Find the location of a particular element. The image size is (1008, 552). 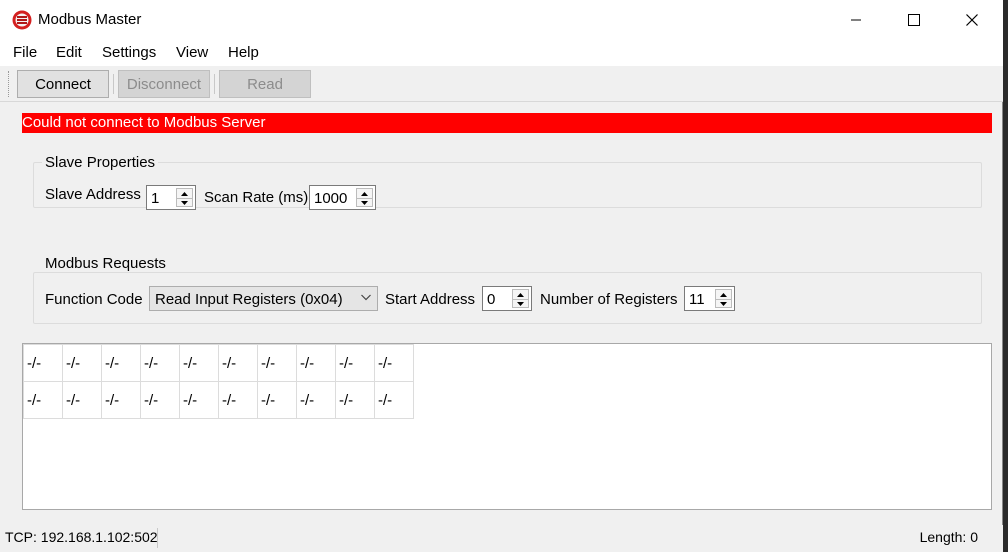

close-button is located at coordinates (972, 20).